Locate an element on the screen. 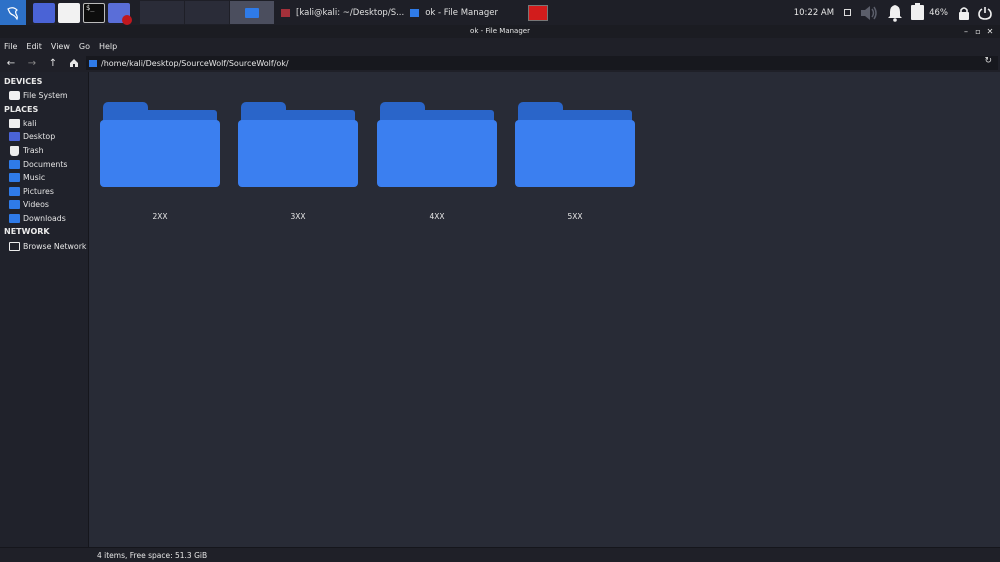  desktop-icon is located at coordinates (14, 137).